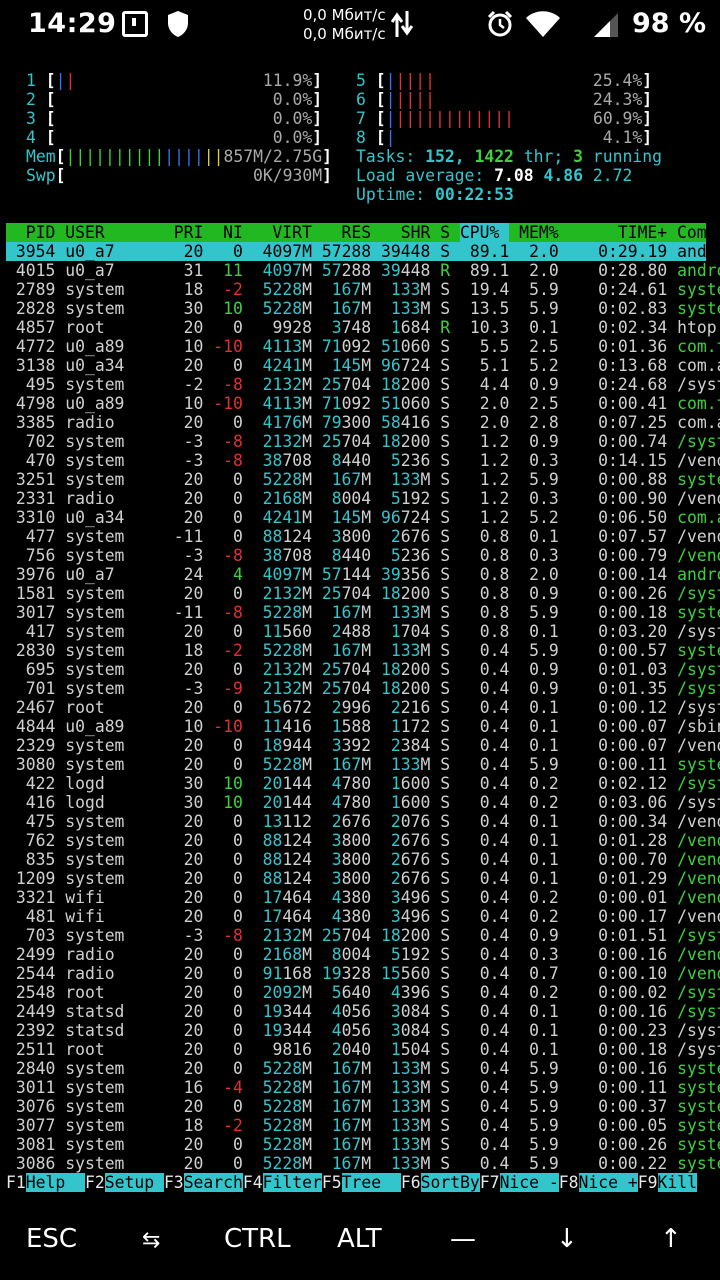 The image size is (720, 1280). I want to click on fkey-f9: F9Kill, so click(667, 1182).